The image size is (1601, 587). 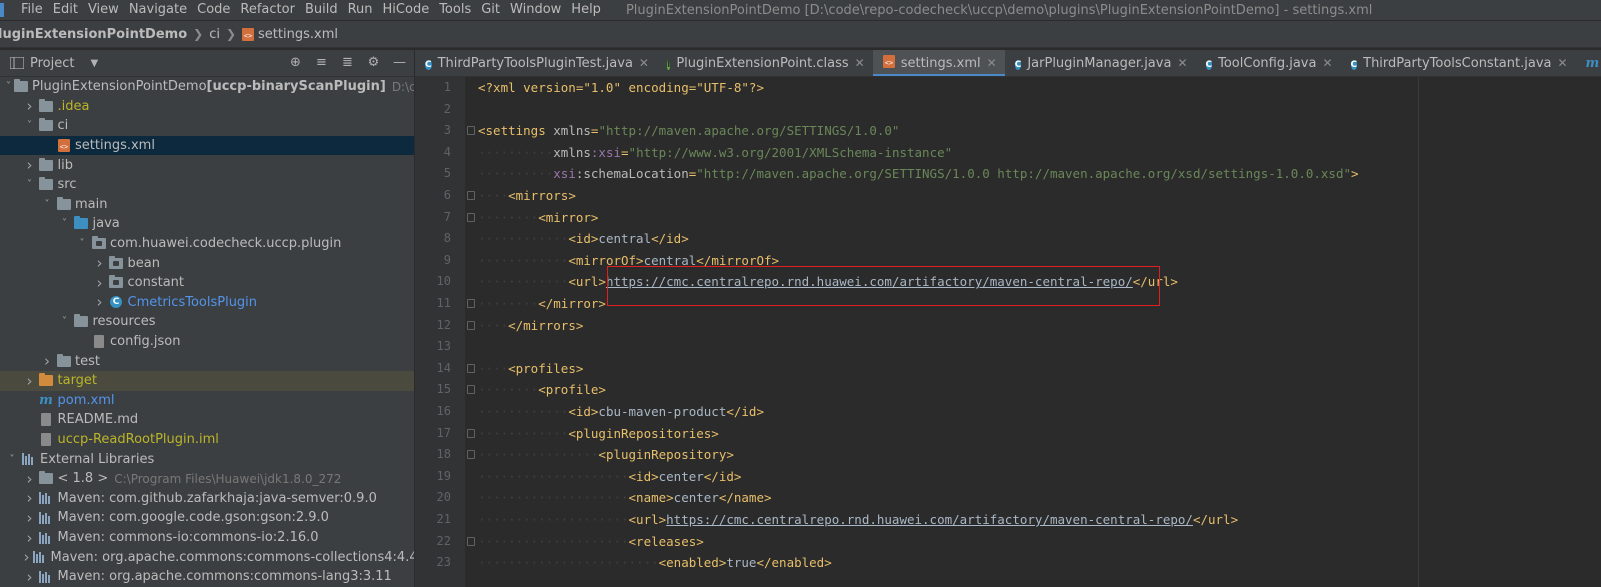 What do you see at coordinates (295, 62) in the screenshot?
I see `locate-icon: ⊕` at bounding box center [295, 62].